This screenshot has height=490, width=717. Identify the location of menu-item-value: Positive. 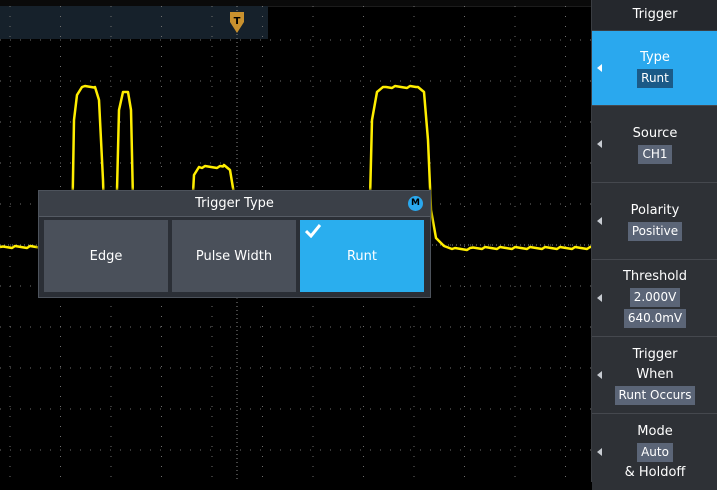
(655, 231).